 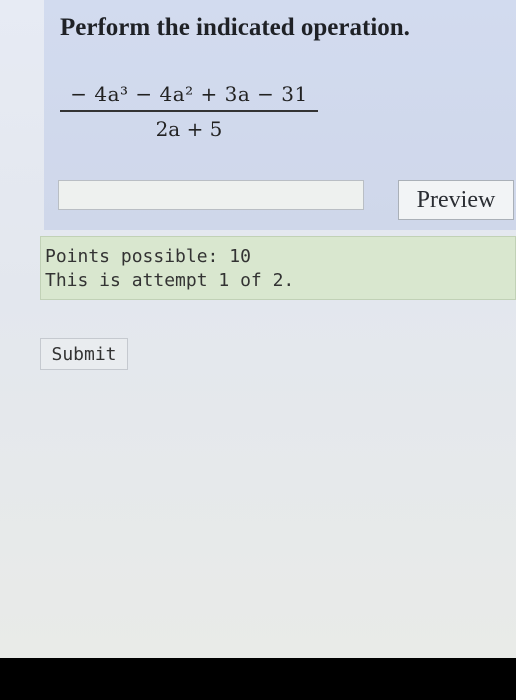 I want to click on preview-button: Preview, so click(x=456, y=200).